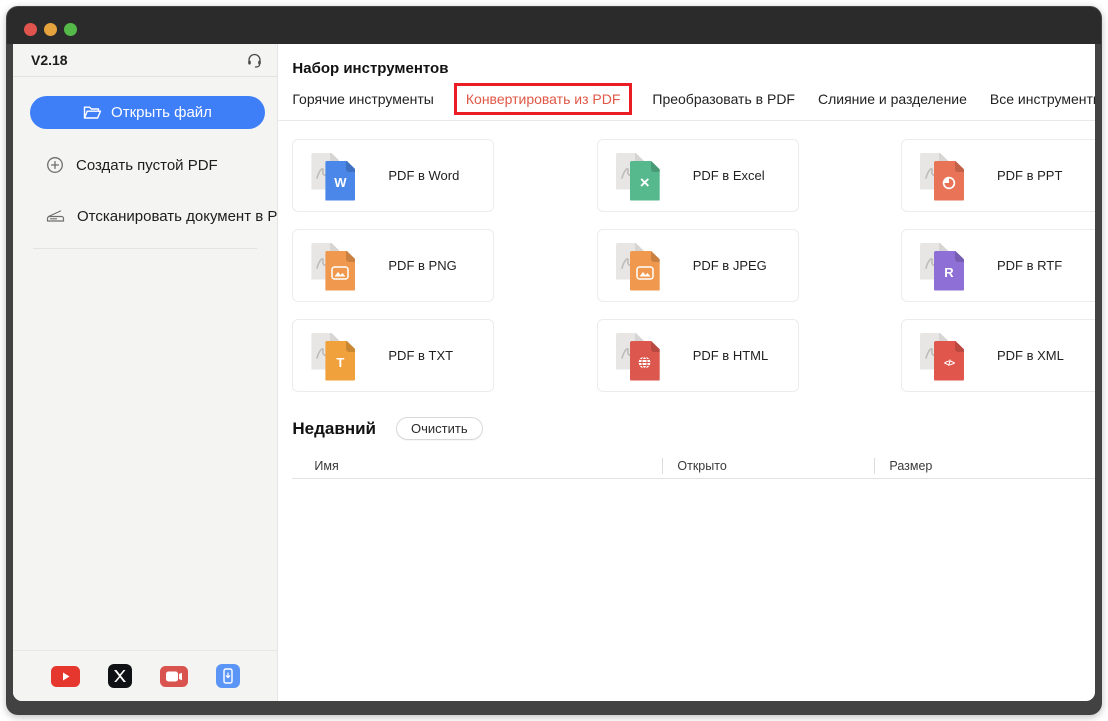  I want to click on scanner-icon, so click(55, 216).